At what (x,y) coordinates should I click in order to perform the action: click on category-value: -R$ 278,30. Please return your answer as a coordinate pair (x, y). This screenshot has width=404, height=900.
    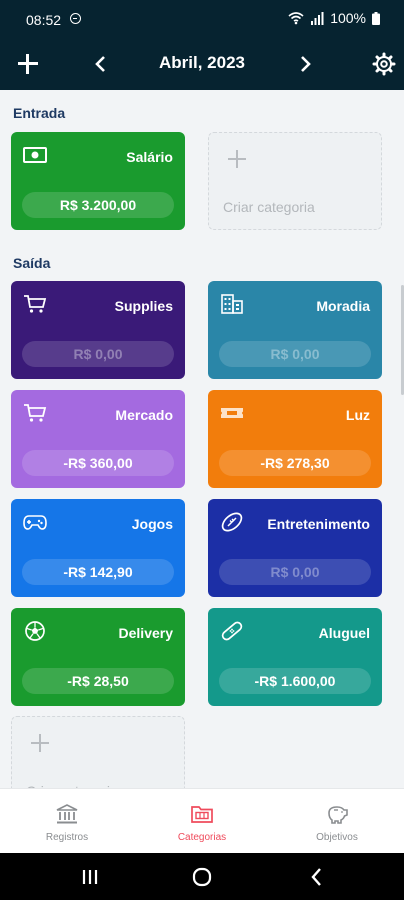
    Looking at the image, I should click on (295, 463).